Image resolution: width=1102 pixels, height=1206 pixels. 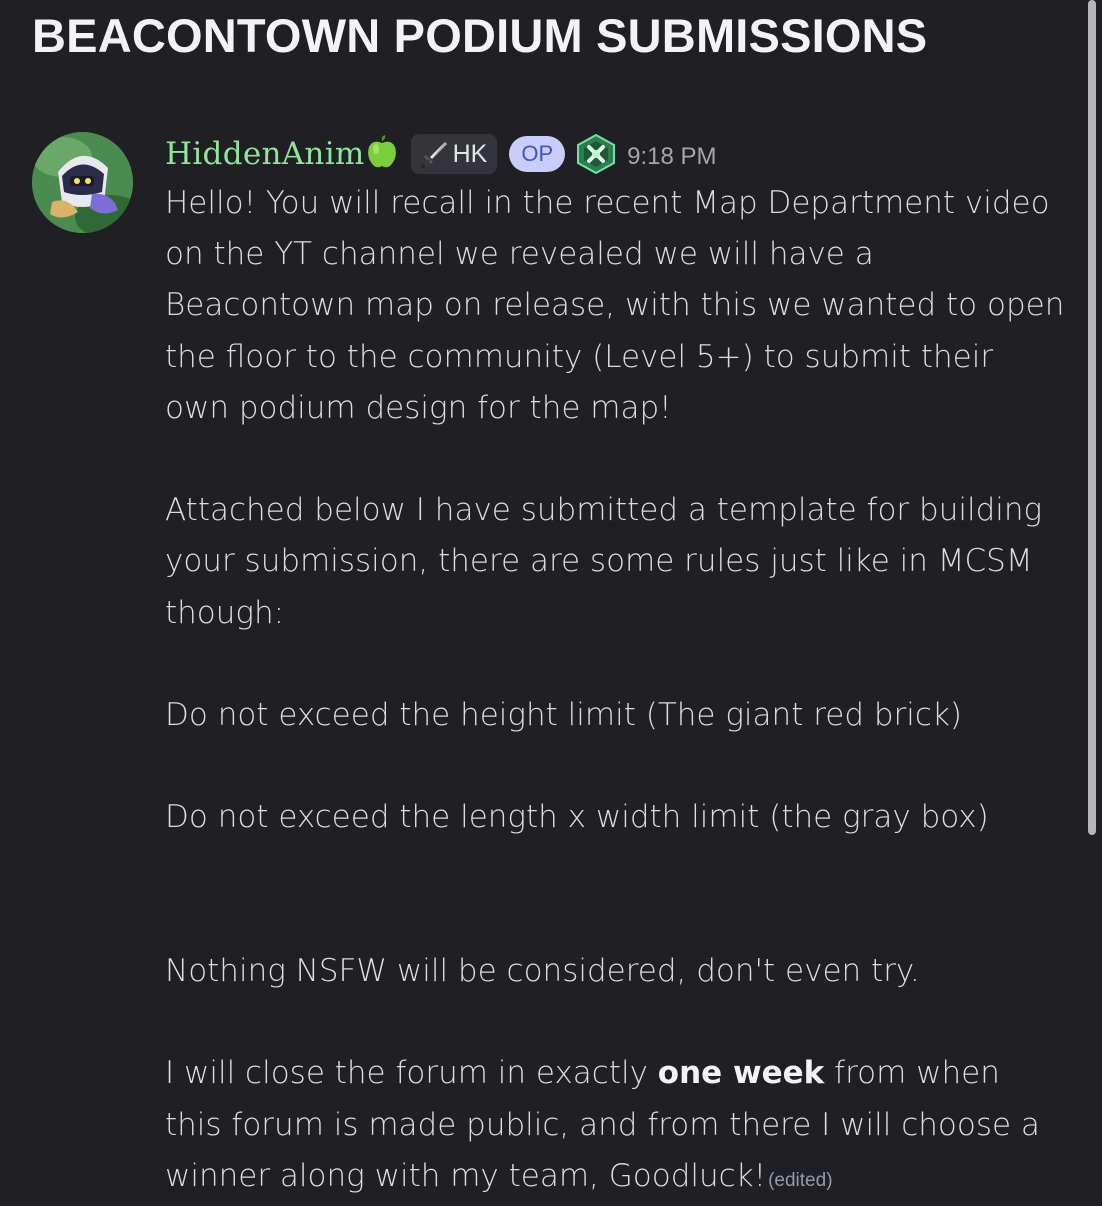 What do you see at coordinates (411, 1073) in the screenshot?
I see `paragraph-text: I will close the forum in exactly` at bounding box center [411, 1073].